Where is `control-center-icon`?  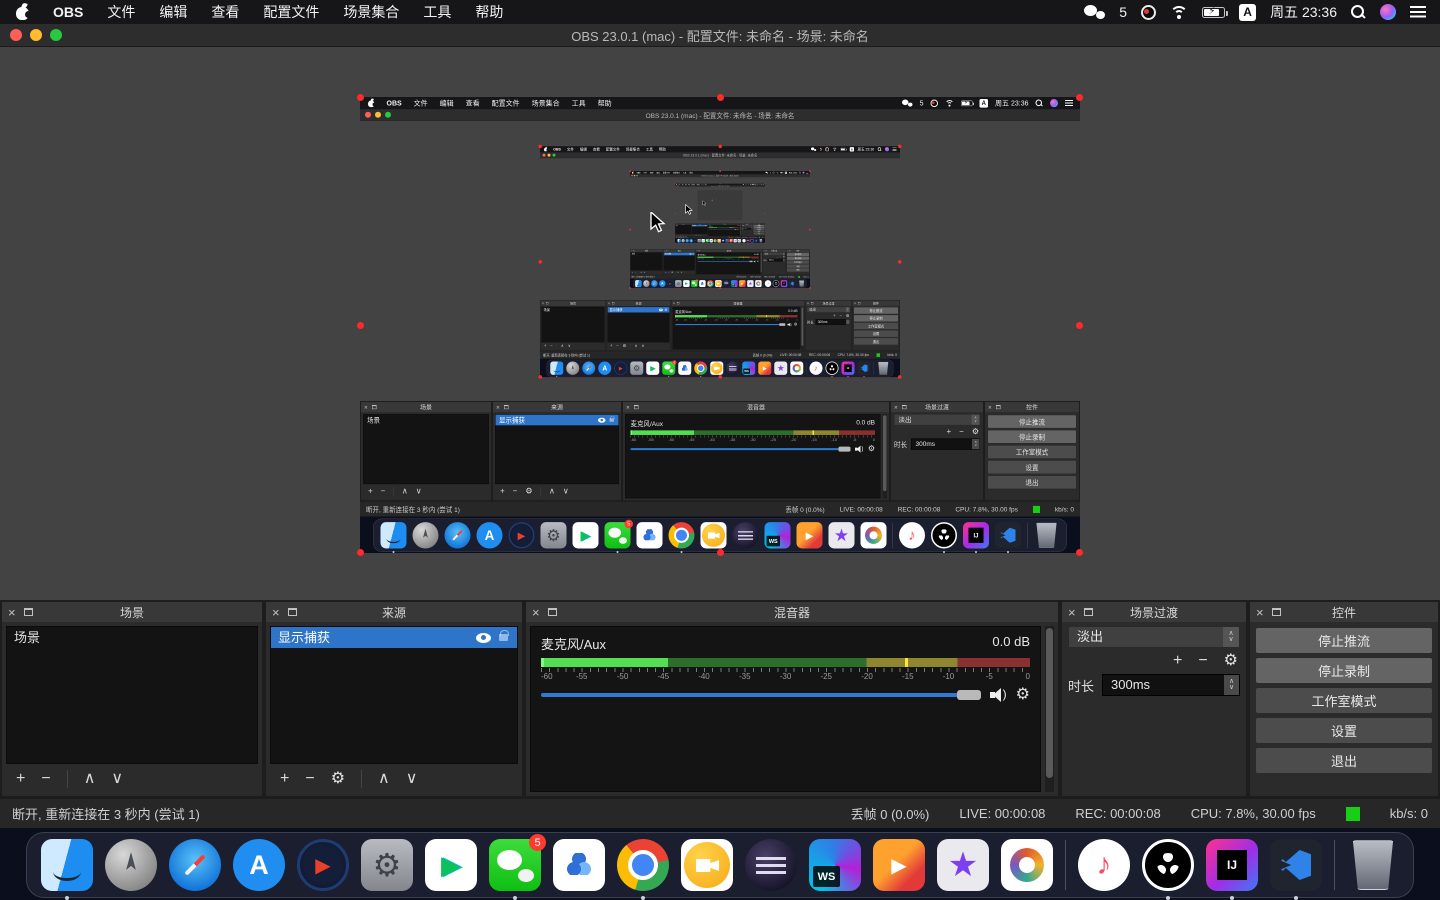 control-center-icon is located at coordinates (807, 172).